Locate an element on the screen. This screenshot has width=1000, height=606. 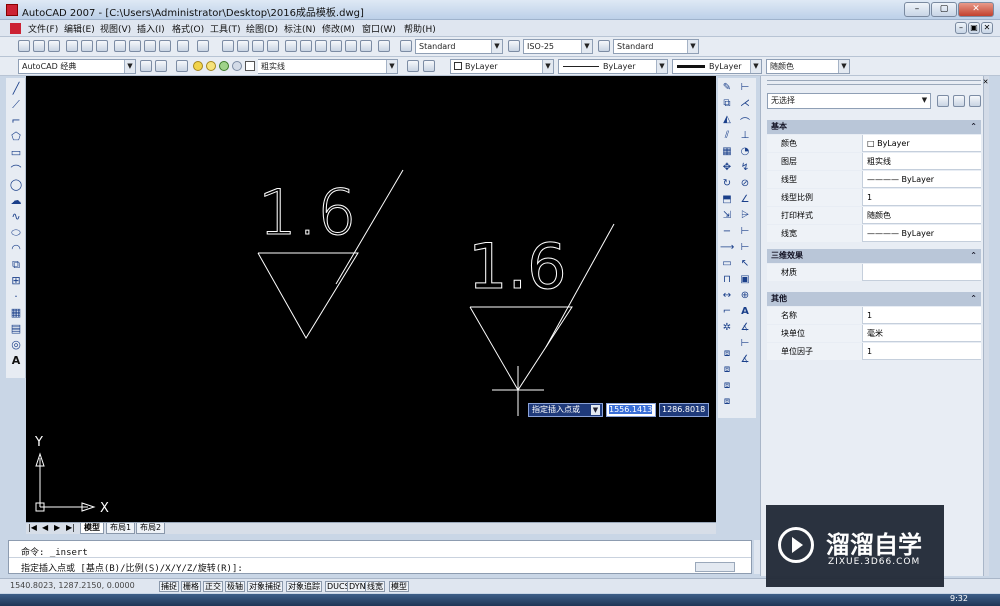
layer-lock-icon is located at coordinates (224, 66).